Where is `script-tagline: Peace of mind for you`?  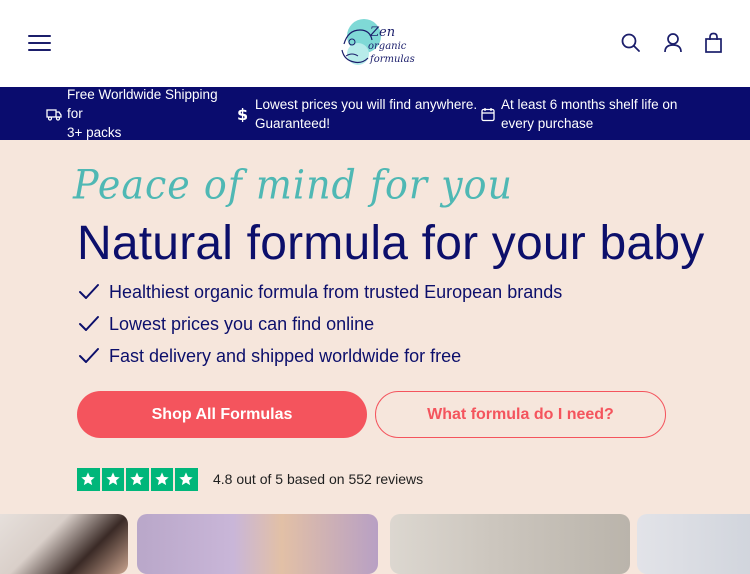 script-tagline: Peace of mind for you is located at coordinates (293, 185).